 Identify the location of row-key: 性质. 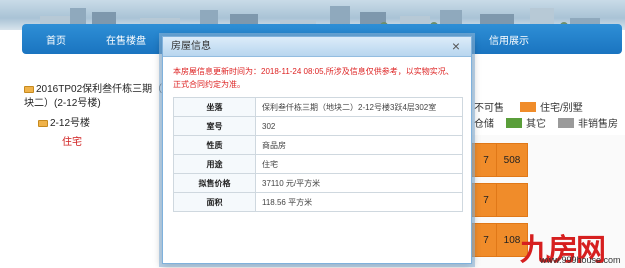
(214, 145).